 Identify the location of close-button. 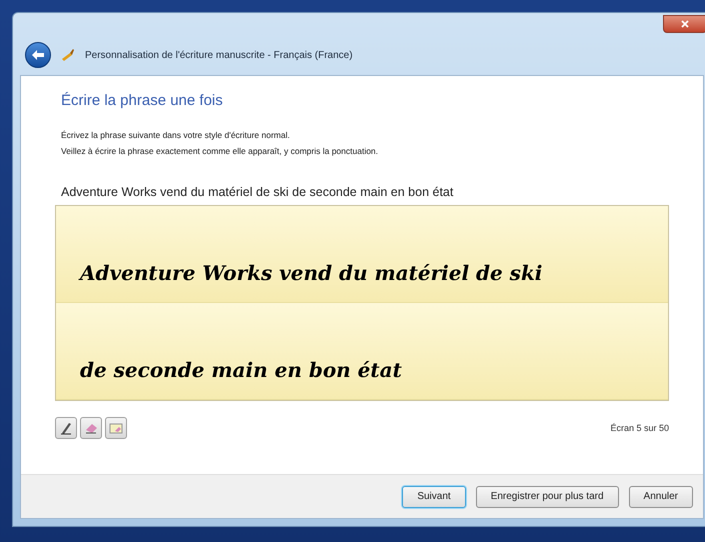
(684, 24).